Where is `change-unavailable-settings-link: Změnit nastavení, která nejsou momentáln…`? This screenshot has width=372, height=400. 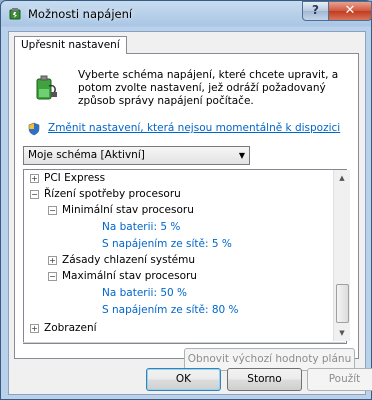 change-unavailable-settings-link: Změnit nastavení, která nejsou momentáln… is located at coordinates (194, 128).